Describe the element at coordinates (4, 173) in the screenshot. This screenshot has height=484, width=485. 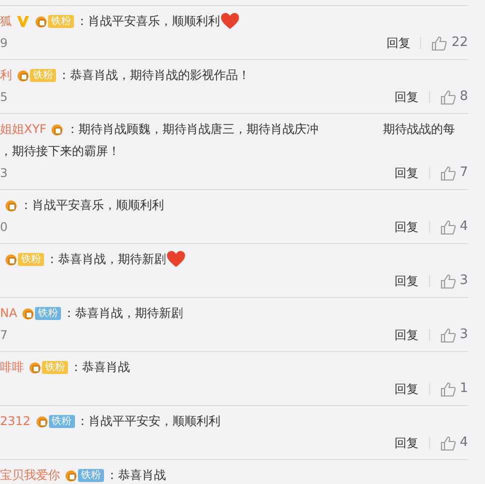
I see `comment-time: 3` at that location.